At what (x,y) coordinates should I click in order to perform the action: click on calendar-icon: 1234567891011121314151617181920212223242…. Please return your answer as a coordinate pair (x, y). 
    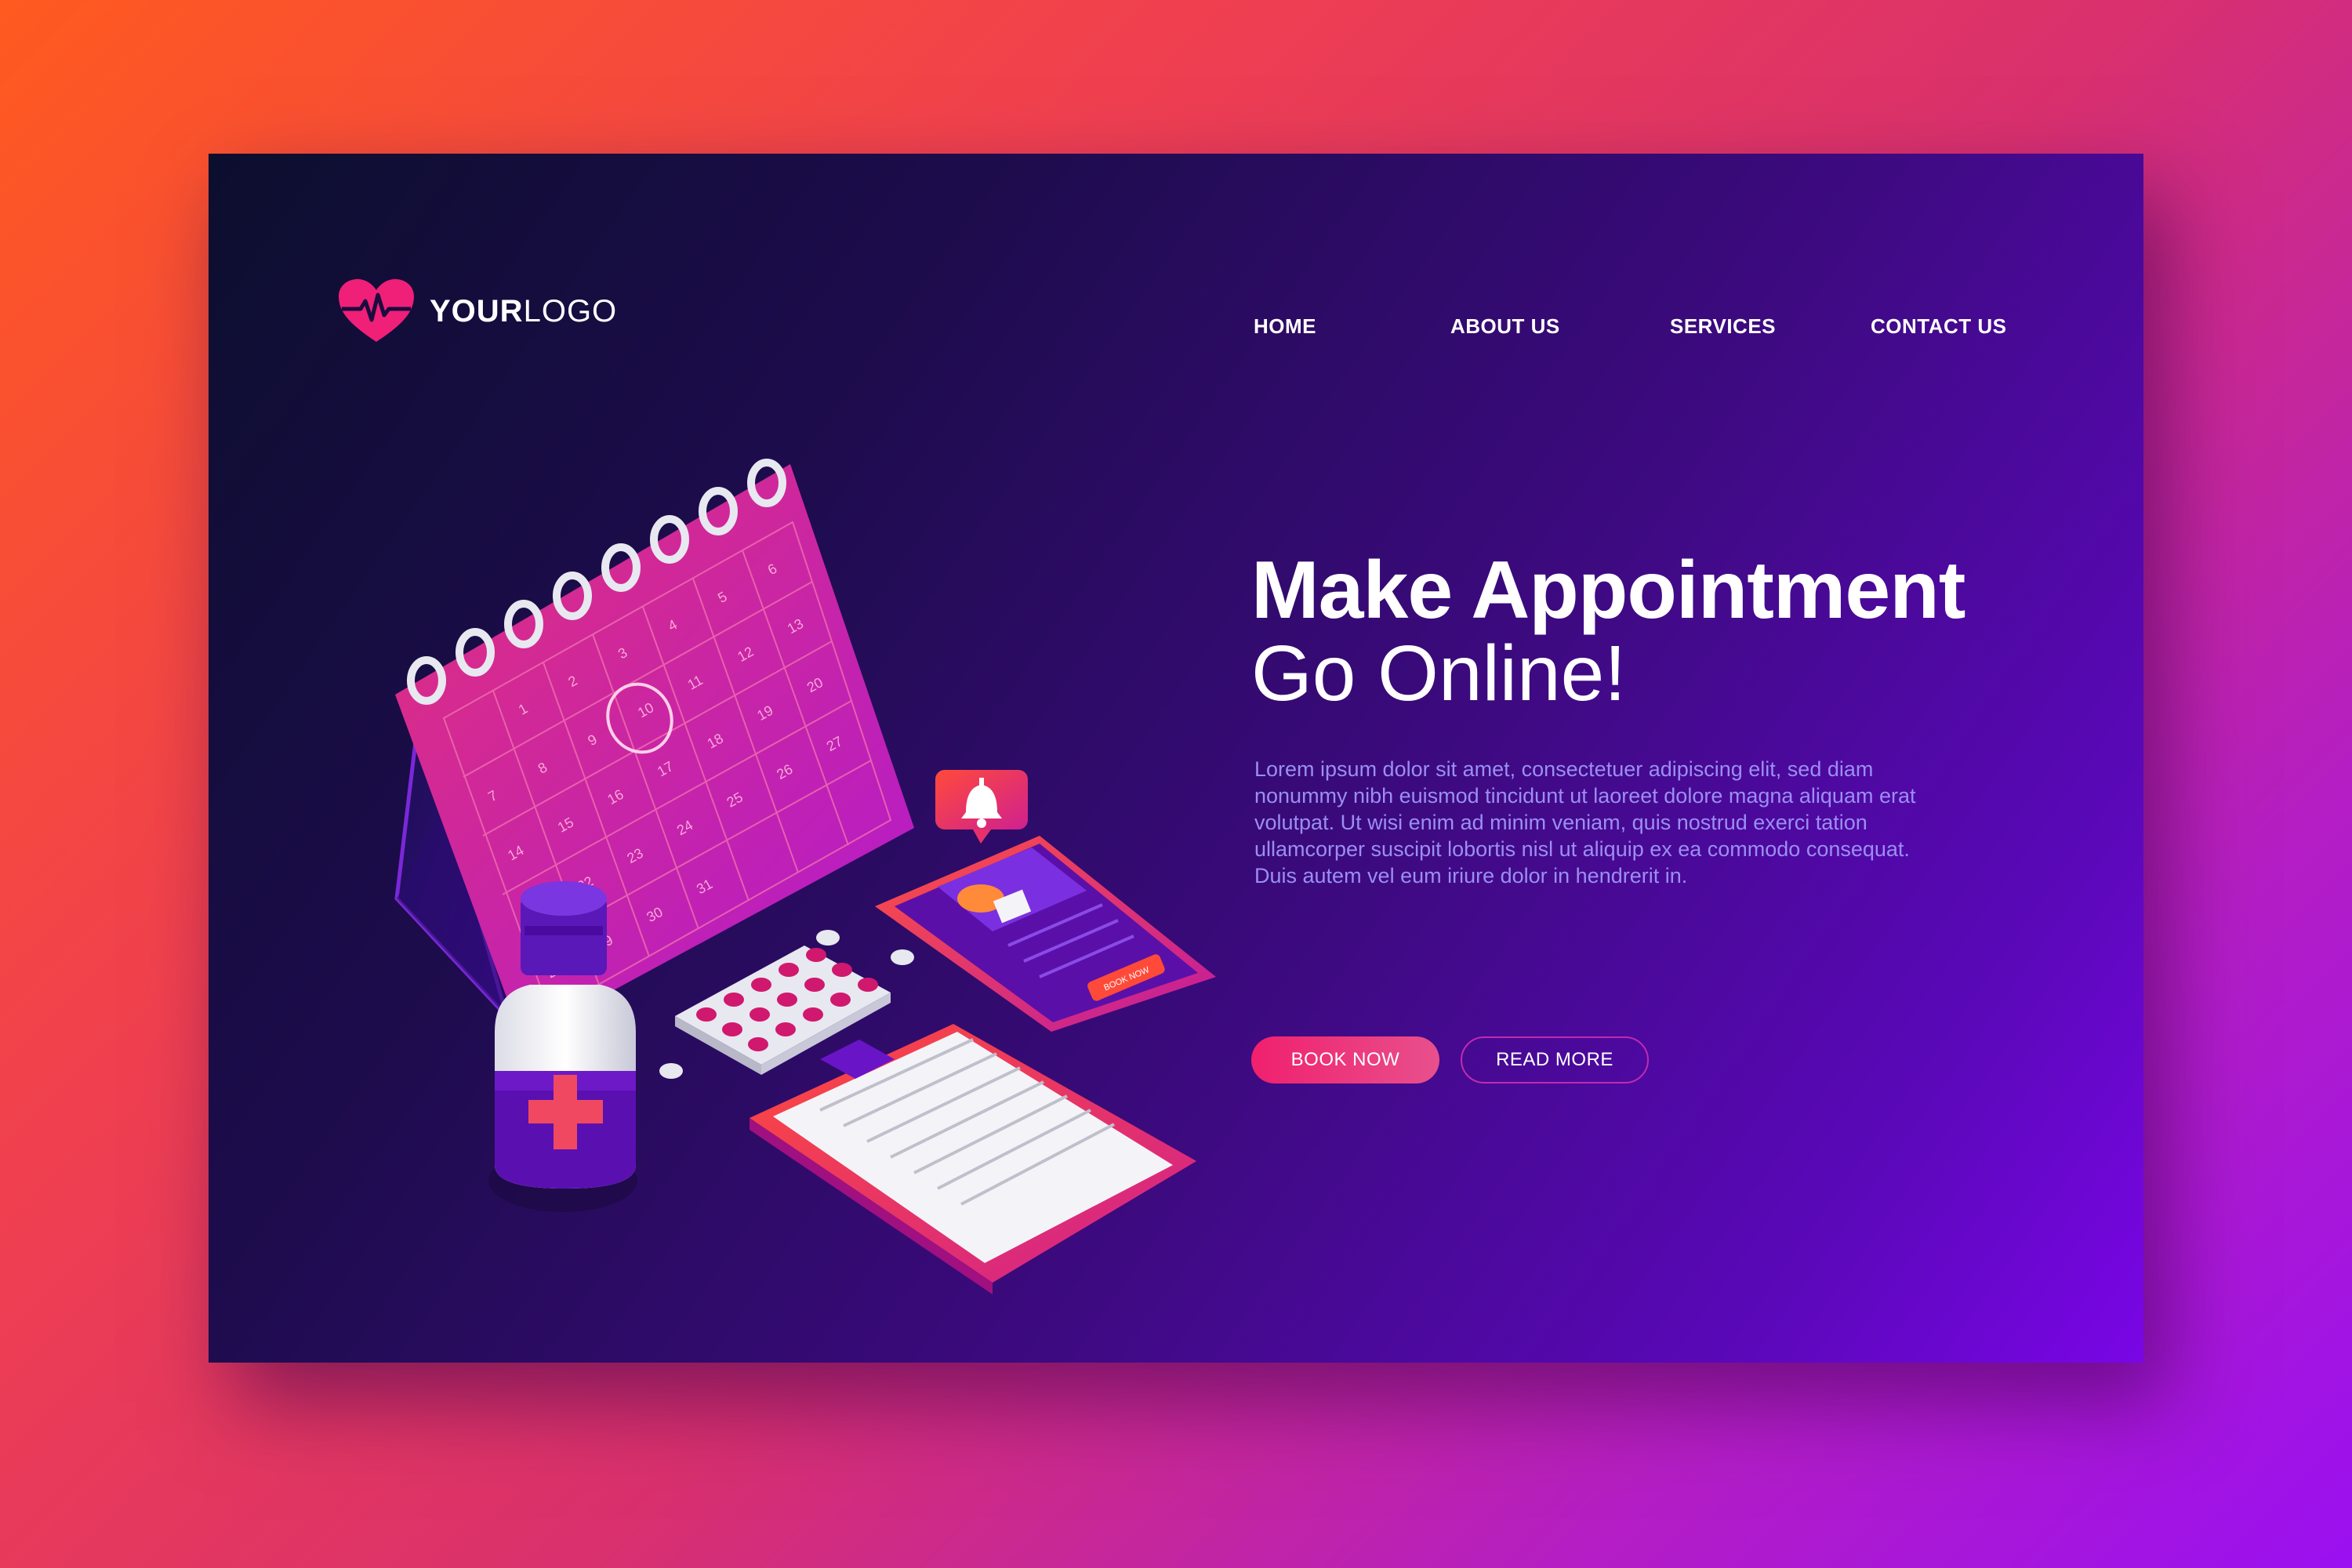
    Looking at the image, I should click on (654, 749).